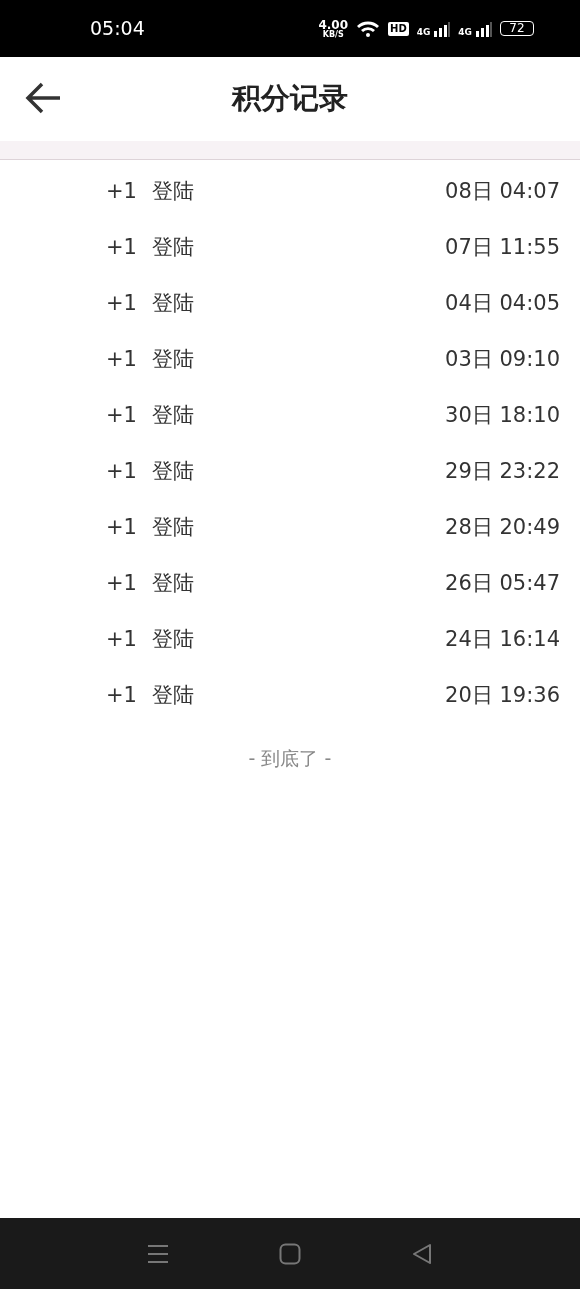  What do you see at coordinates (517, 28) in the screenshot?
I see `battery-level: 72` at bounding box center [517, 28].